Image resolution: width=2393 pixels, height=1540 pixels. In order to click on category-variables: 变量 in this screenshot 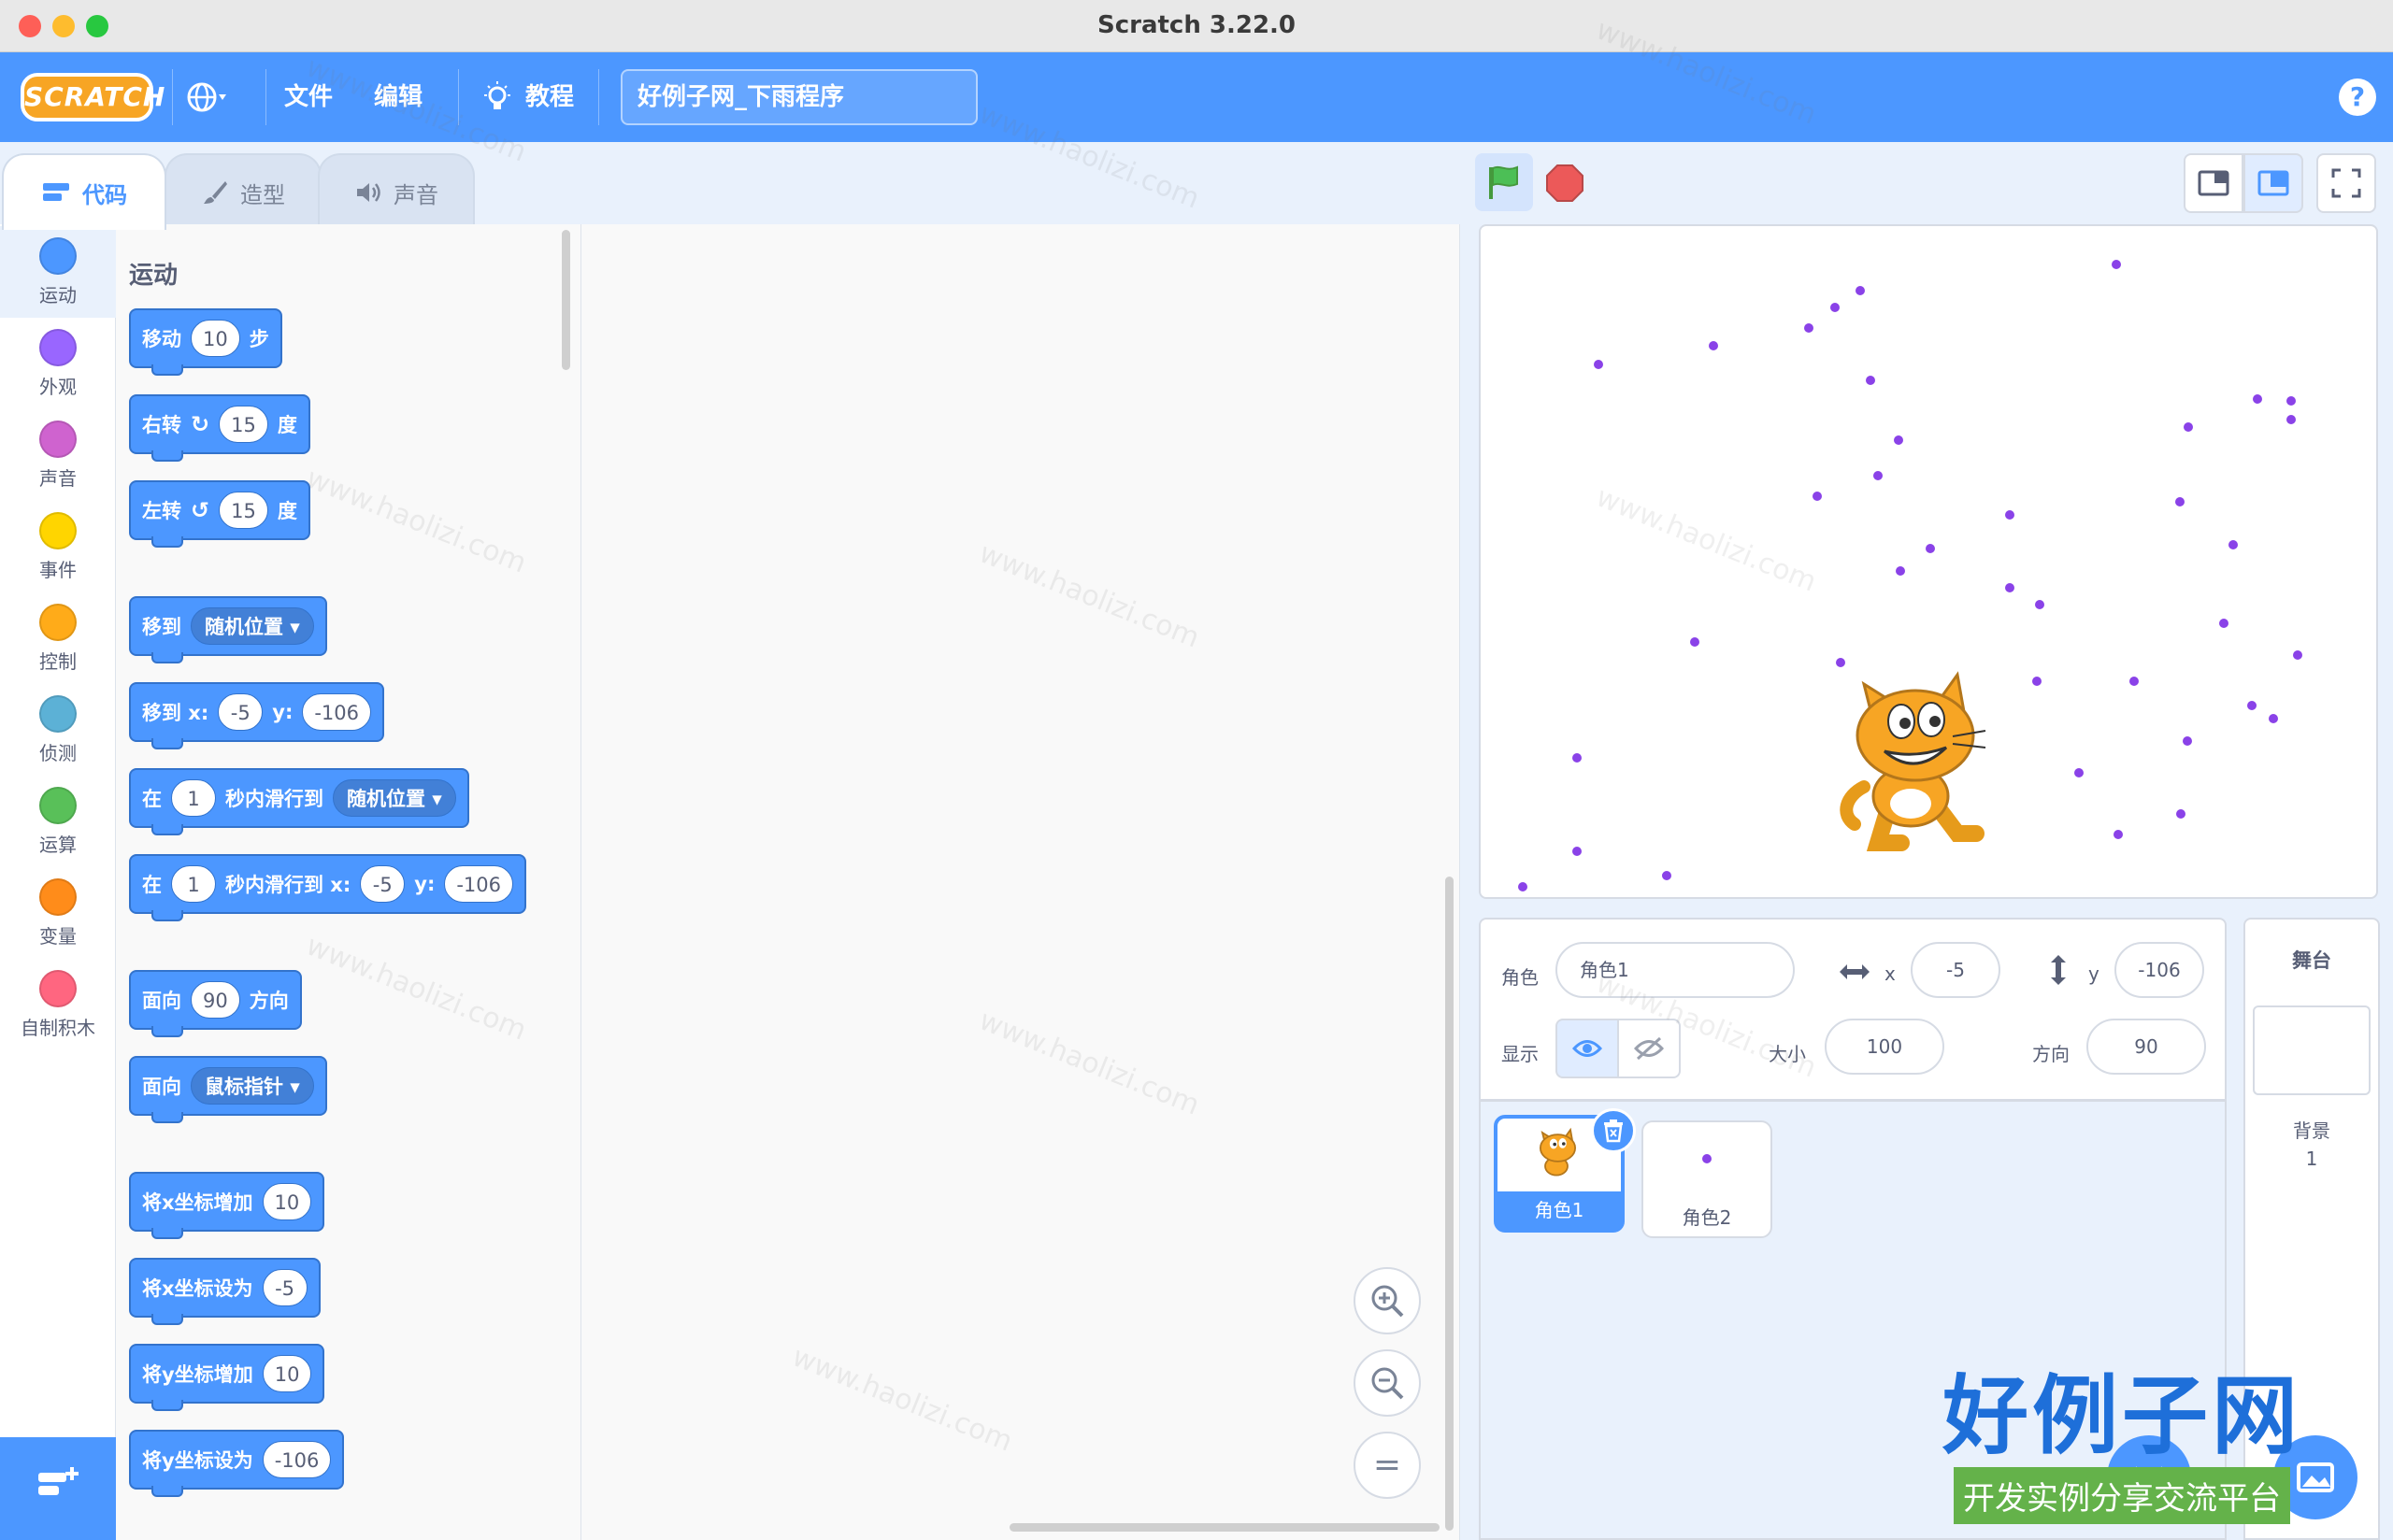, I will do `click(58, 913)`.